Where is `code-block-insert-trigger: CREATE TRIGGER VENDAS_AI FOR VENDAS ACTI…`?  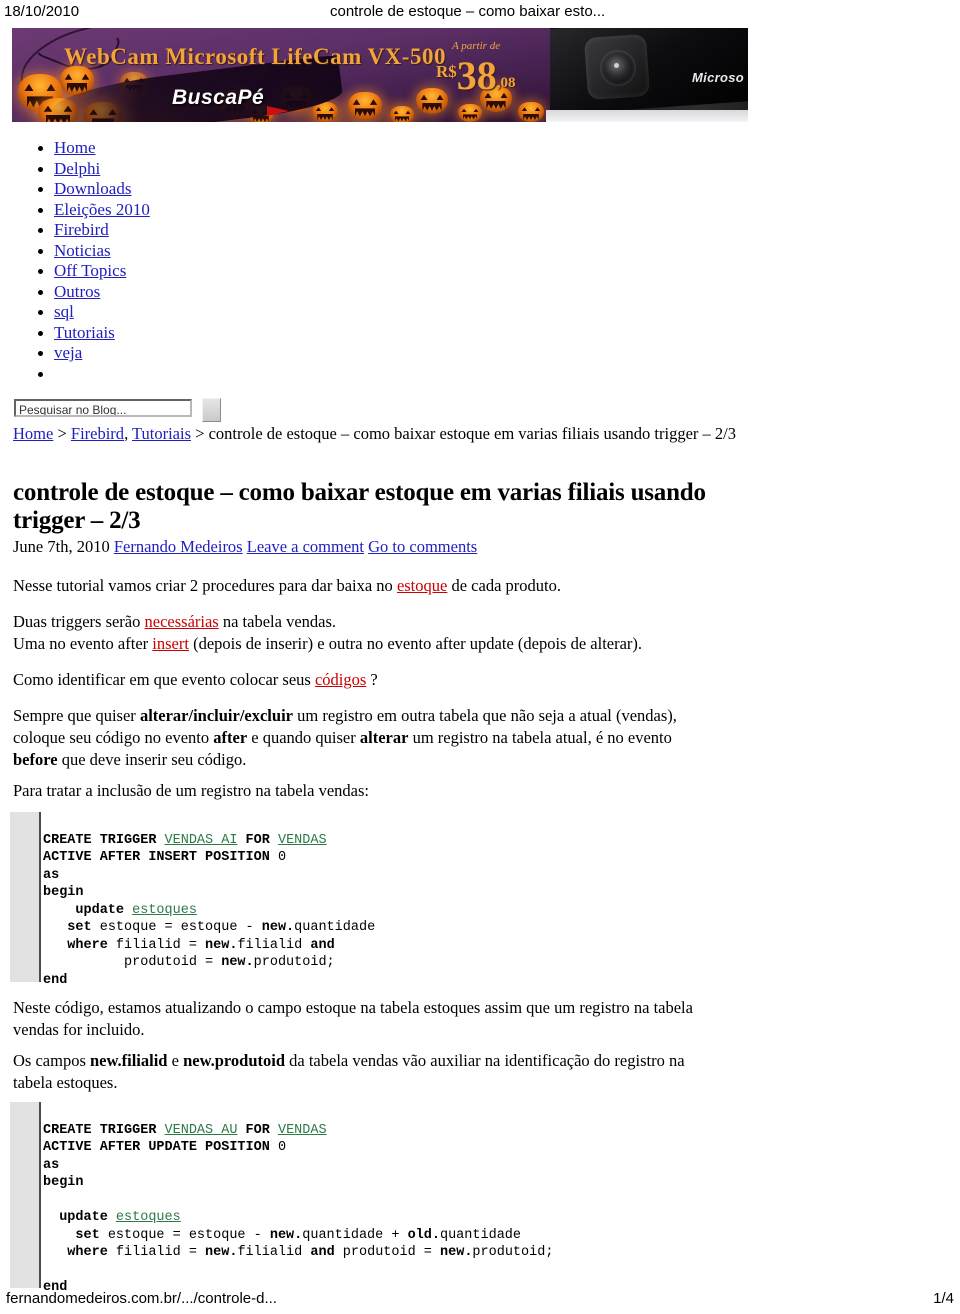 code-block-insert-trigger: CREATE TRIGGER VENDAS_AI FOR VENDAS ACTI… is located at coordinates (305, 900).